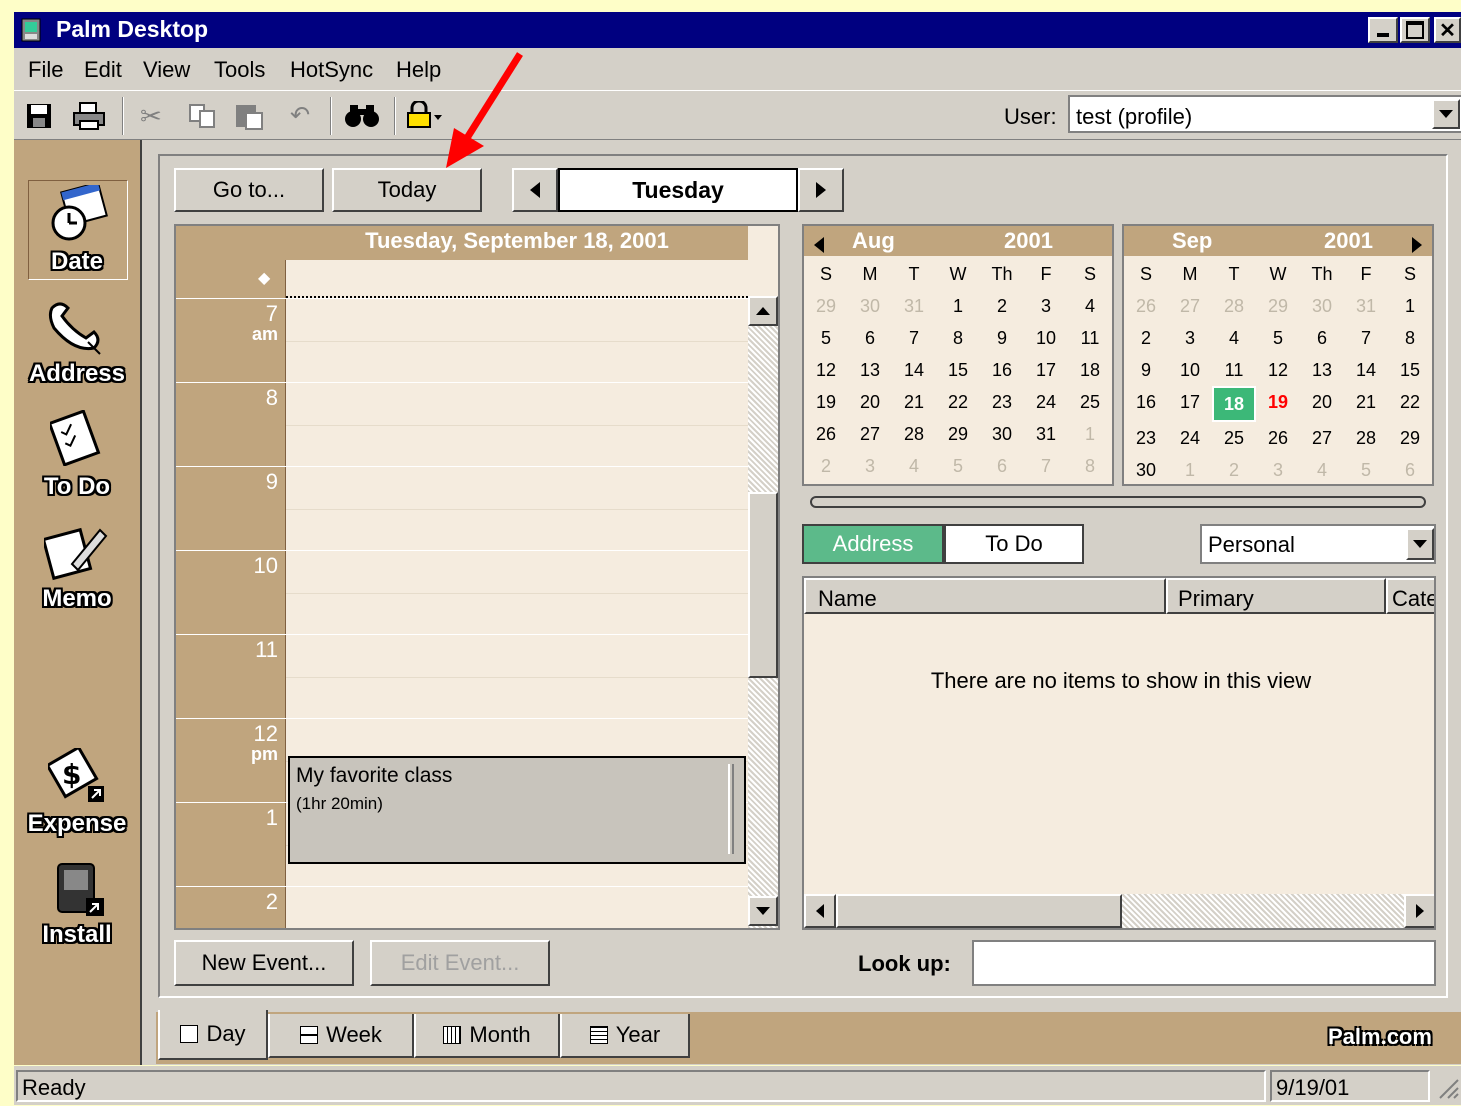 This screenshot has width=1461, height=1106. Describe the element at coordinates (1276, 596) in the screenshot. I see `column-header-primary: Primary` at that location.